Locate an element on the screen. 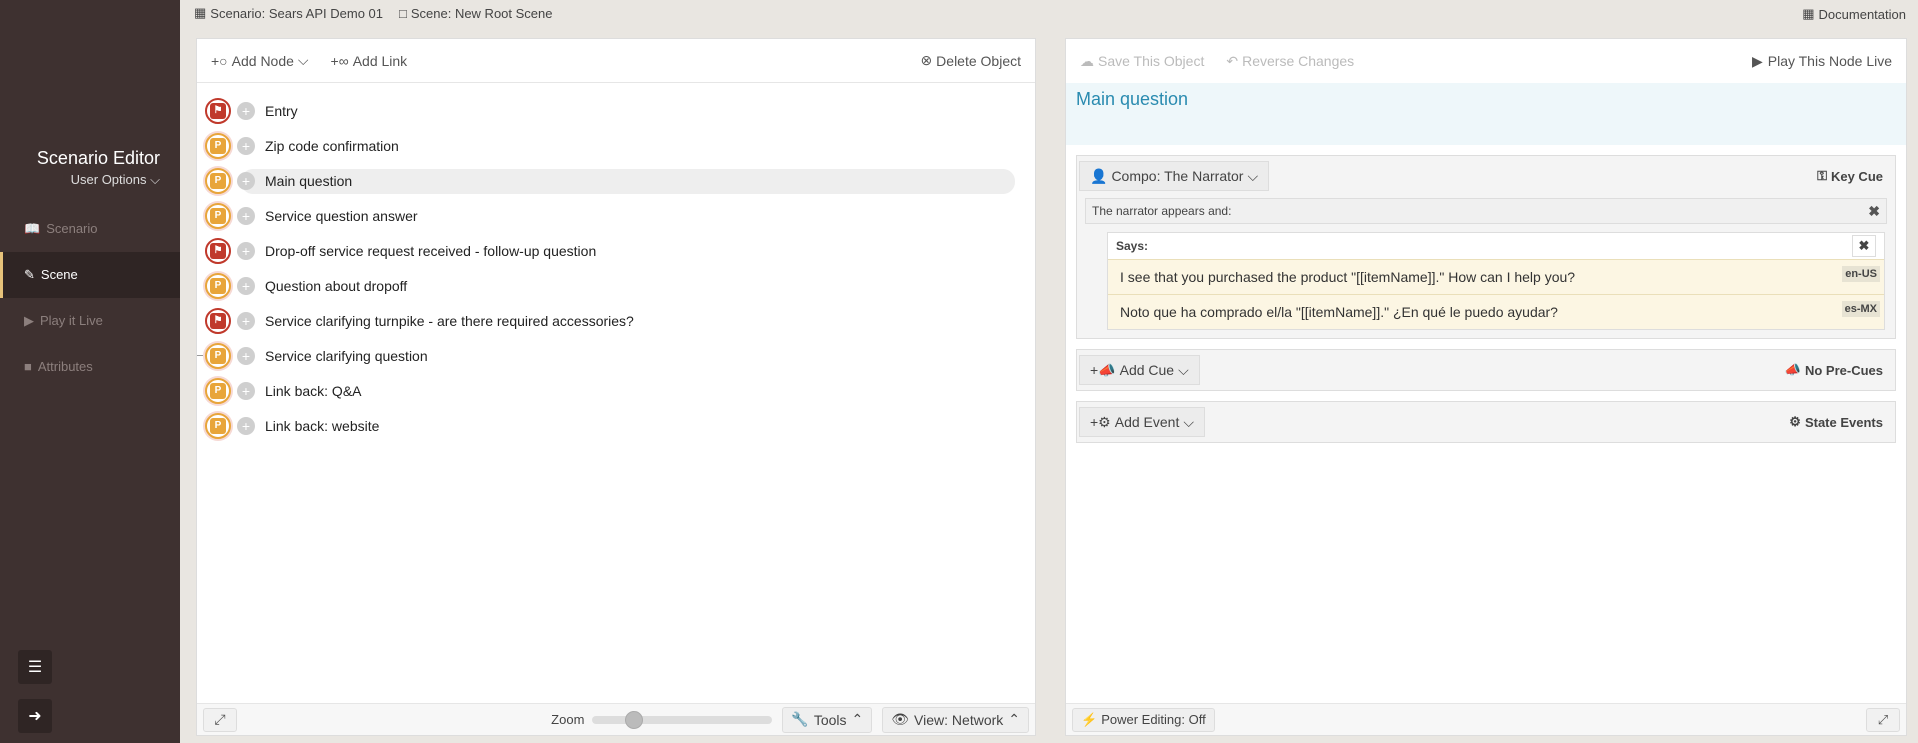 The width and height of the screenshot is (1918, 743). tools-button: 🔧 Tools ⌃ is located at coordinates (827, 719).